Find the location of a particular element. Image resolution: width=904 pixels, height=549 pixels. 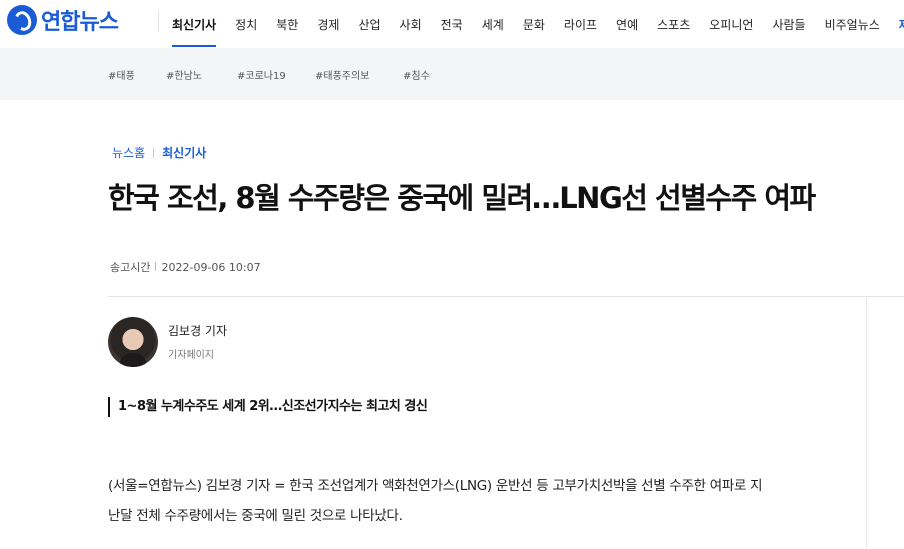

nav-item-world: 세계 is located at coordinates (493, 24).